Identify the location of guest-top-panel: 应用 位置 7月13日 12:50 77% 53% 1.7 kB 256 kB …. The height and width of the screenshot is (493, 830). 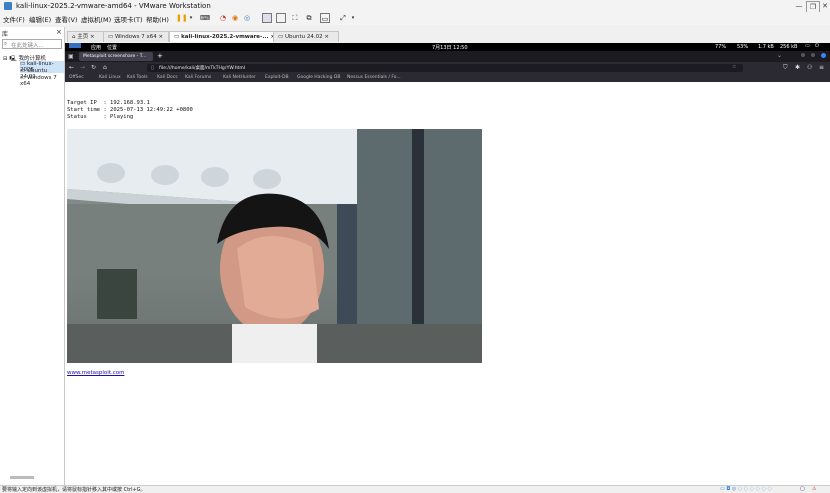
(447, 47).